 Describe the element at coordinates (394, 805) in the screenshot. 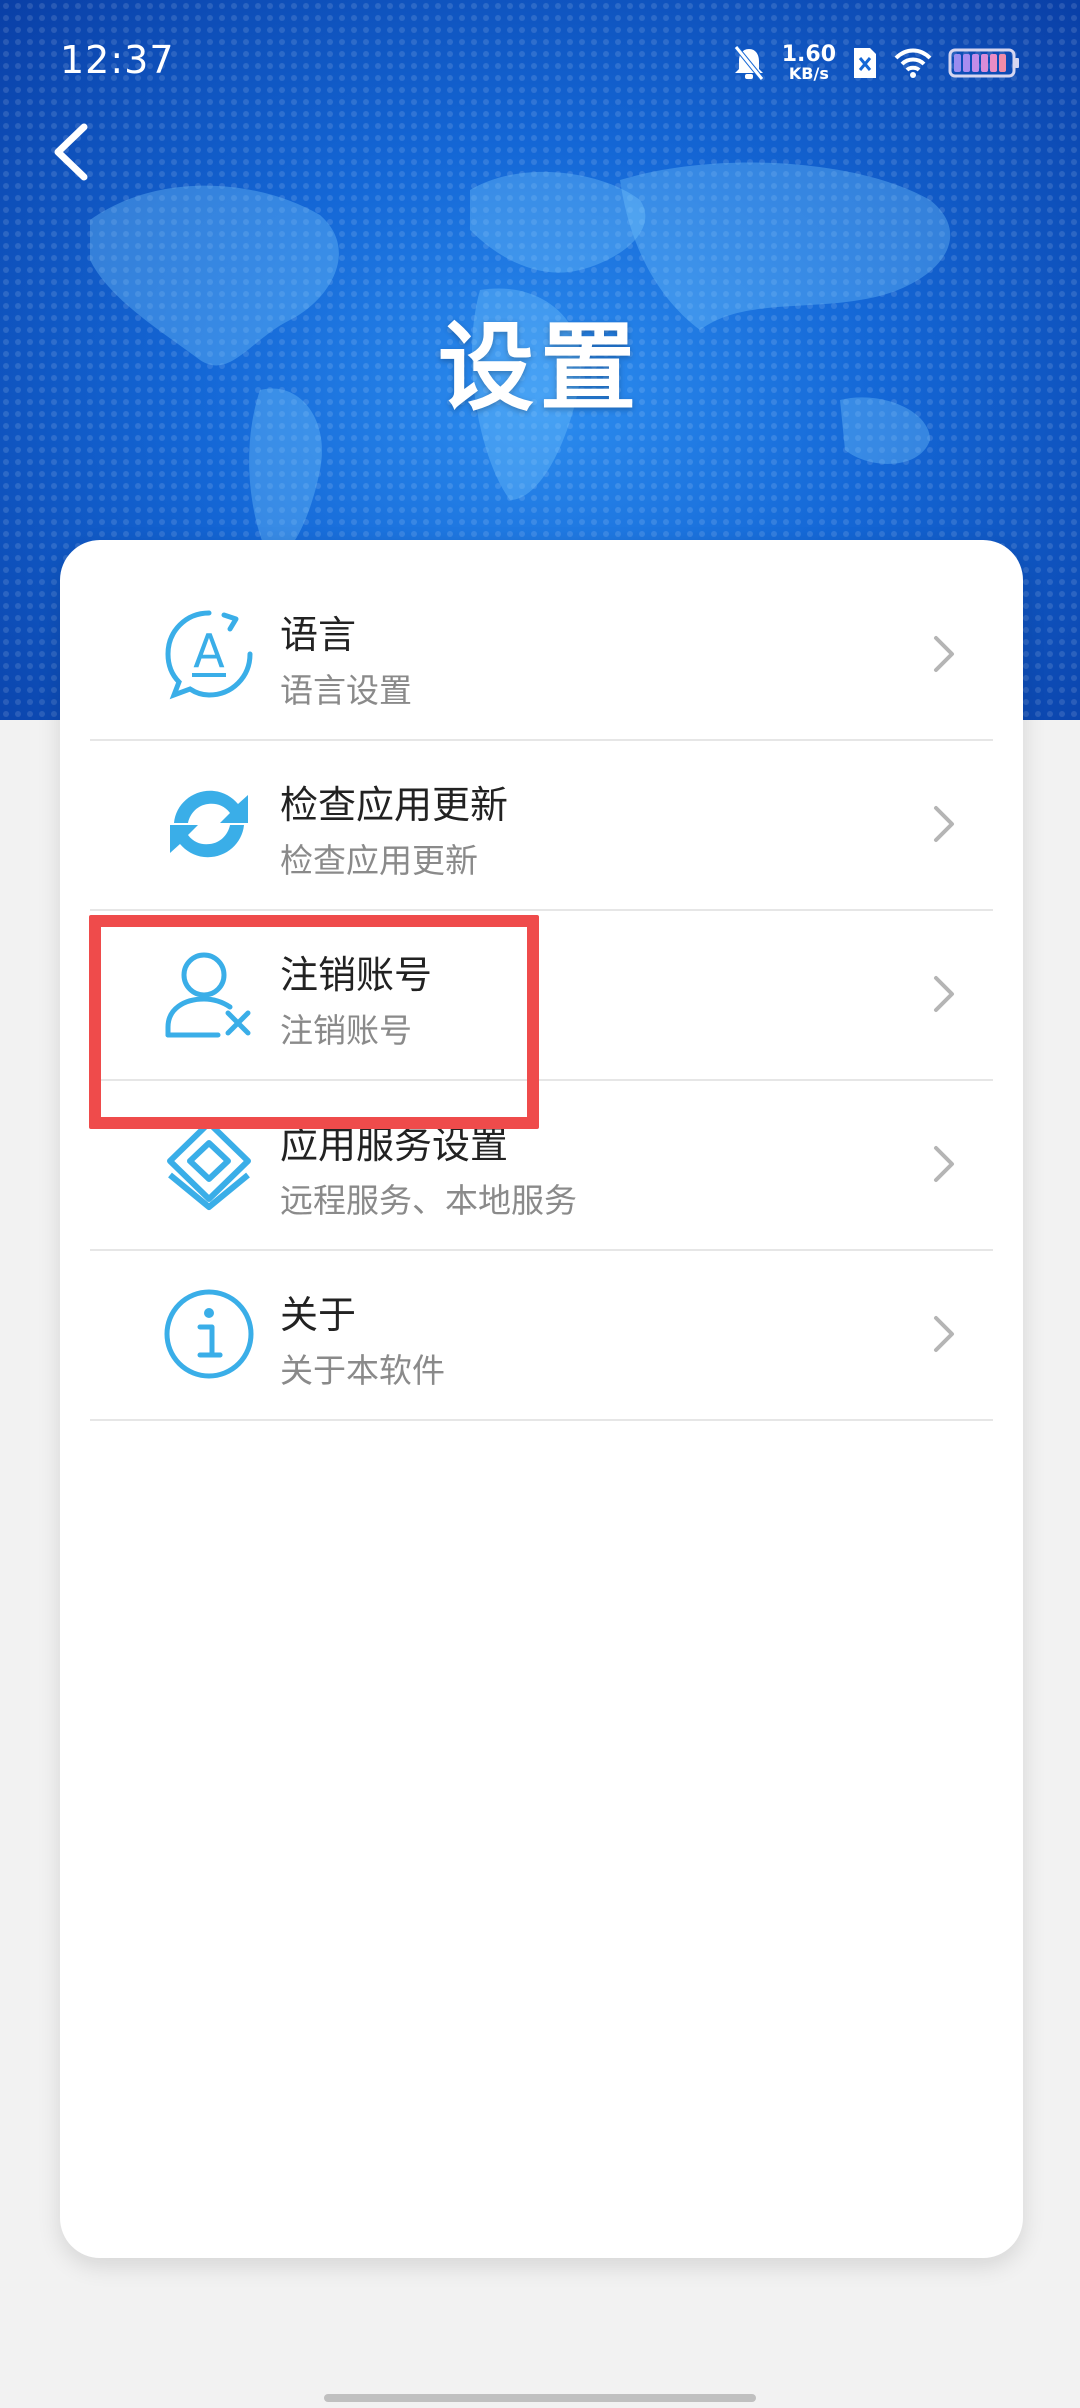

I see `menu-item-title: 检查应用更新` at that location.